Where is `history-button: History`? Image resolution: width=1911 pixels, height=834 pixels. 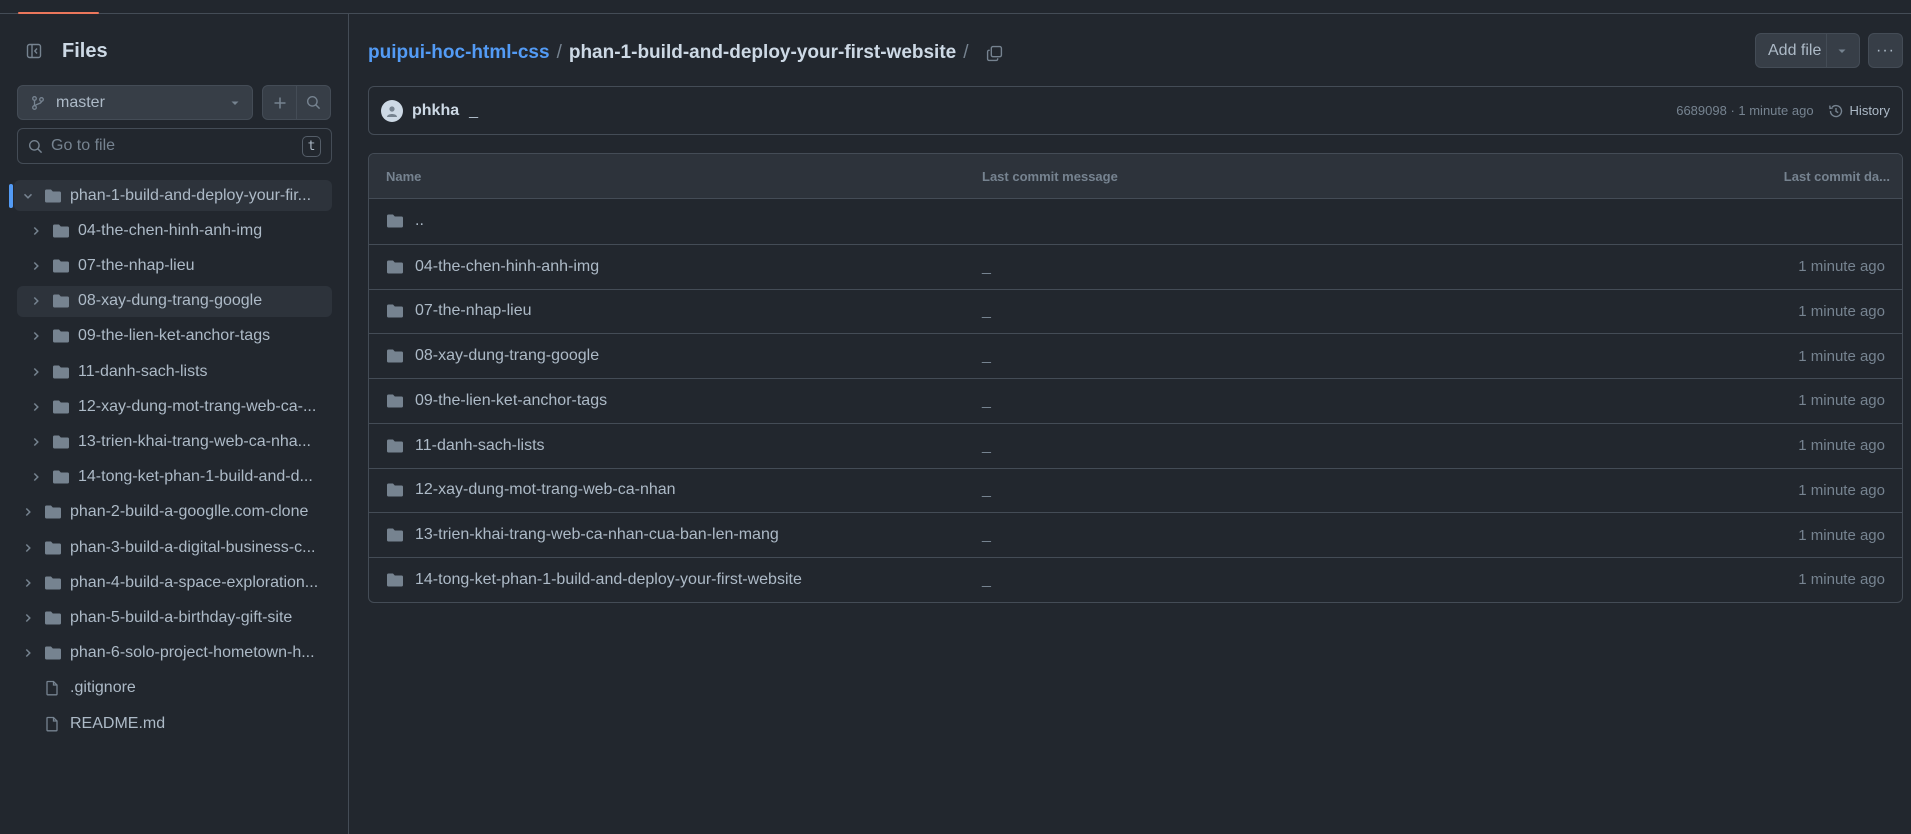 history-button: History is located at coordinates (1859, 111).